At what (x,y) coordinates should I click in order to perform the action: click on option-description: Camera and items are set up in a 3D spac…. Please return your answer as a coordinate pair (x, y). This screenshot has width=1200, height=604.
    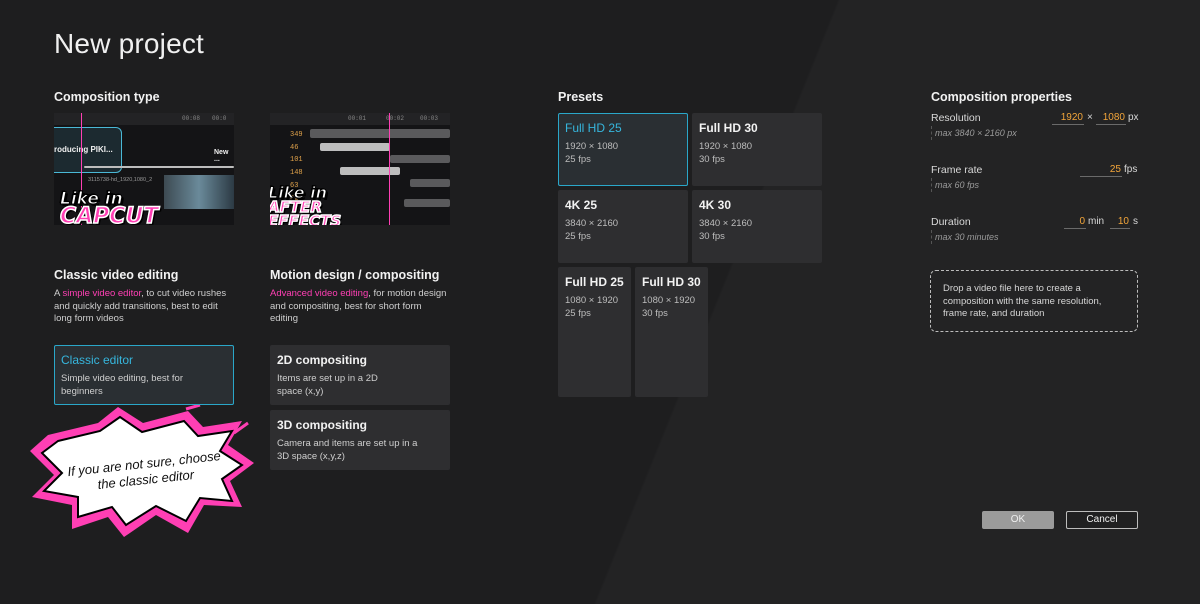
    Looking at the image, I should click on (347, 450).